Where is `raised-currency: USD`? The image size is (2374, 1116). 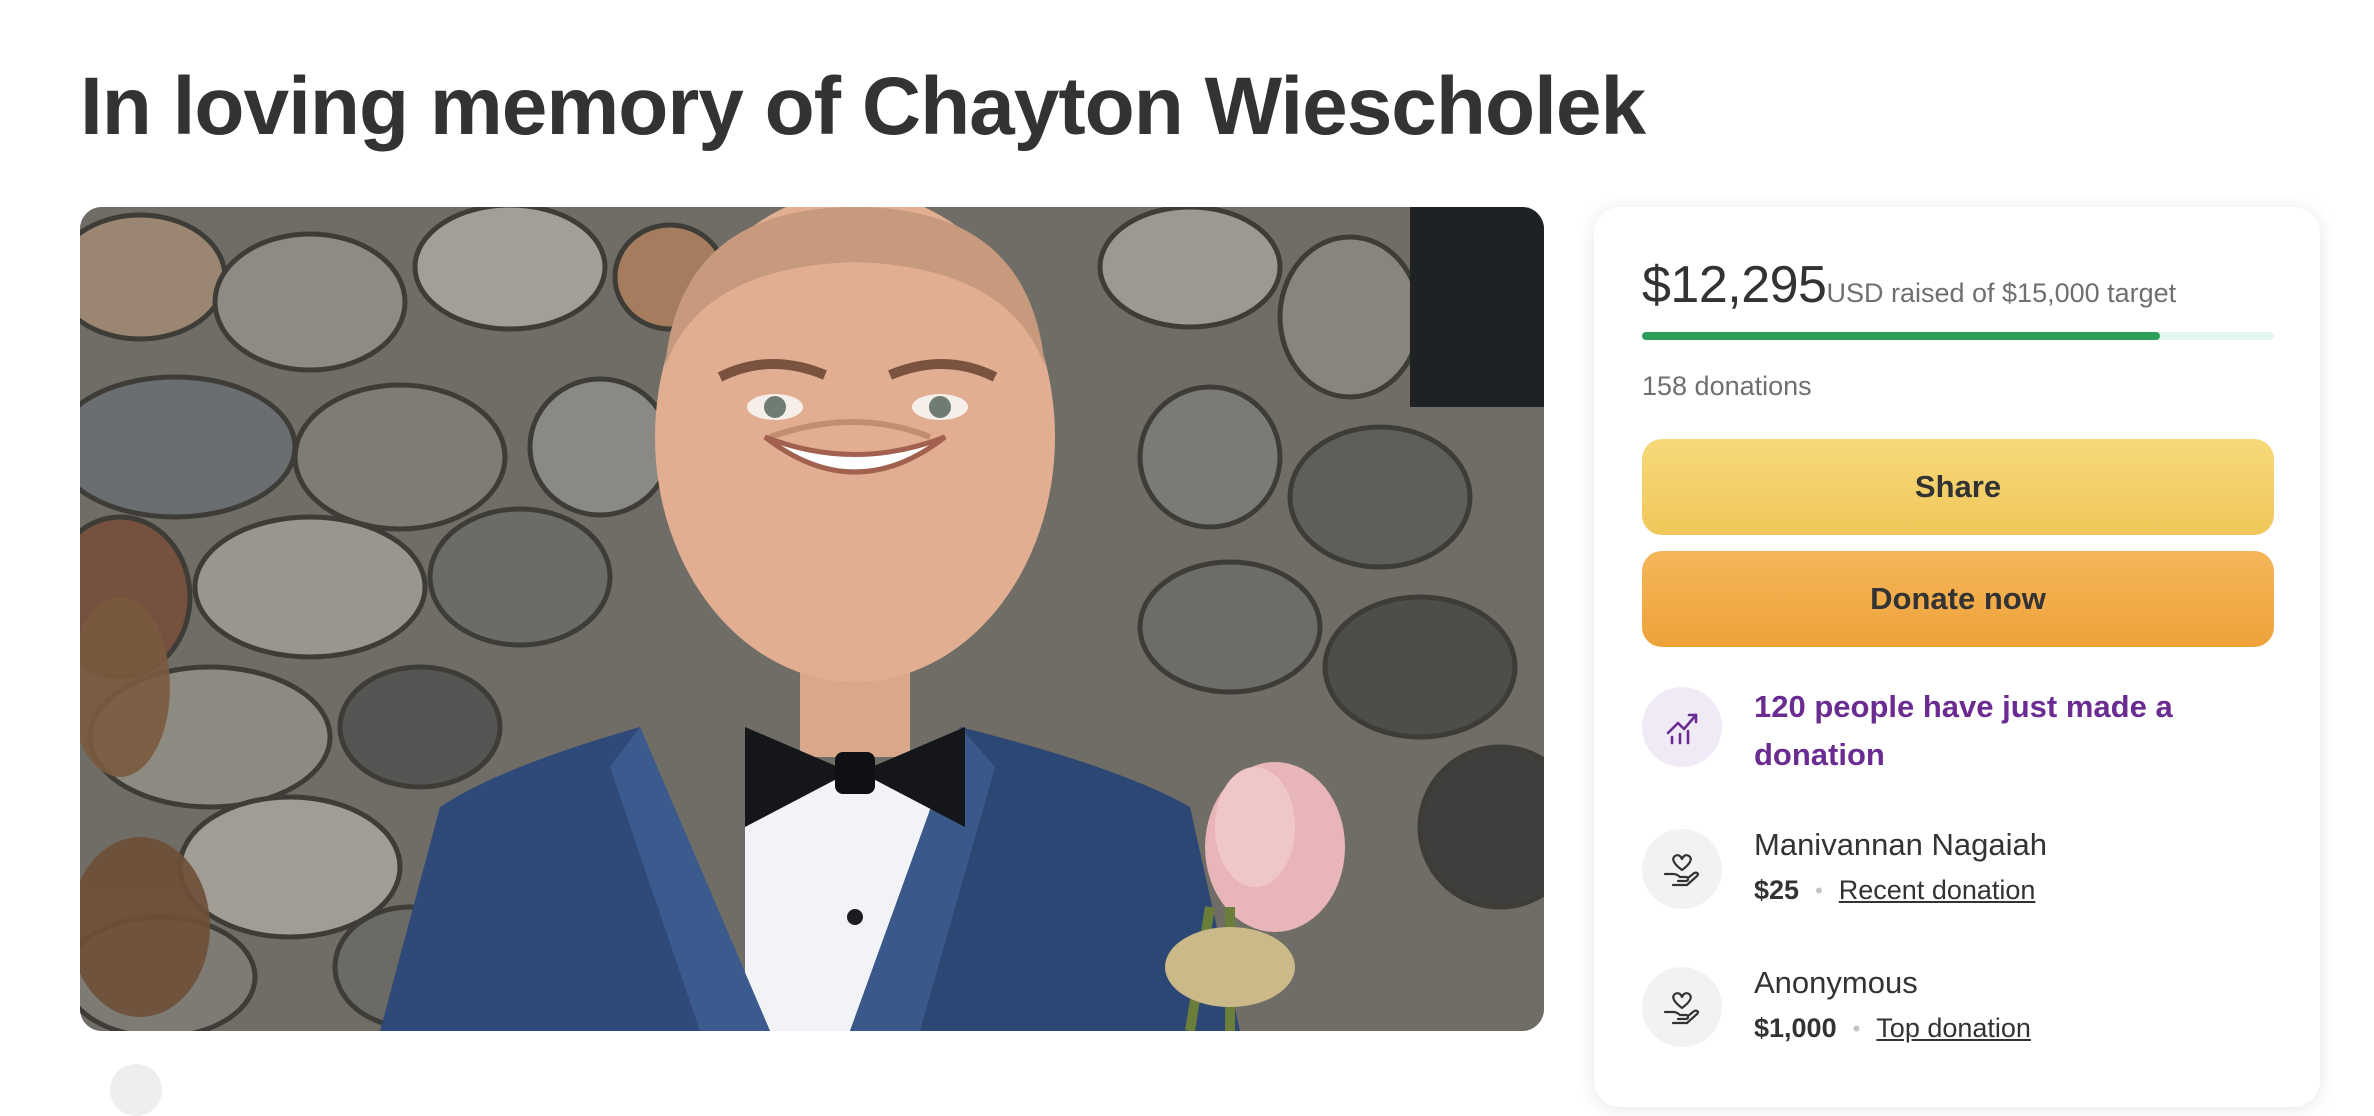
raised-currency: USD is located at coordinates (1855, 293).